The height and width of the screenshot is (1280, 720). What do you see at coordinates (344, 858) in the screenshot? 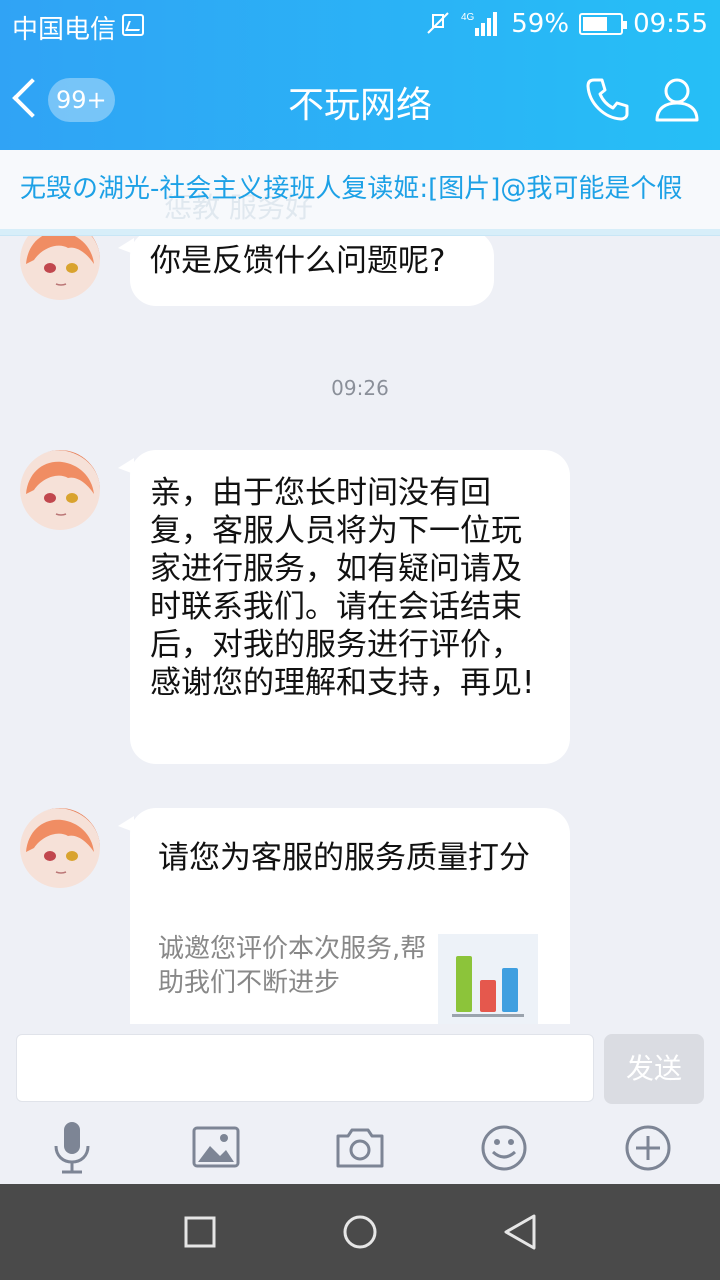
I see `rating-card-title: 请您为客服的服务质量打分` at bounding box center [344, 858].